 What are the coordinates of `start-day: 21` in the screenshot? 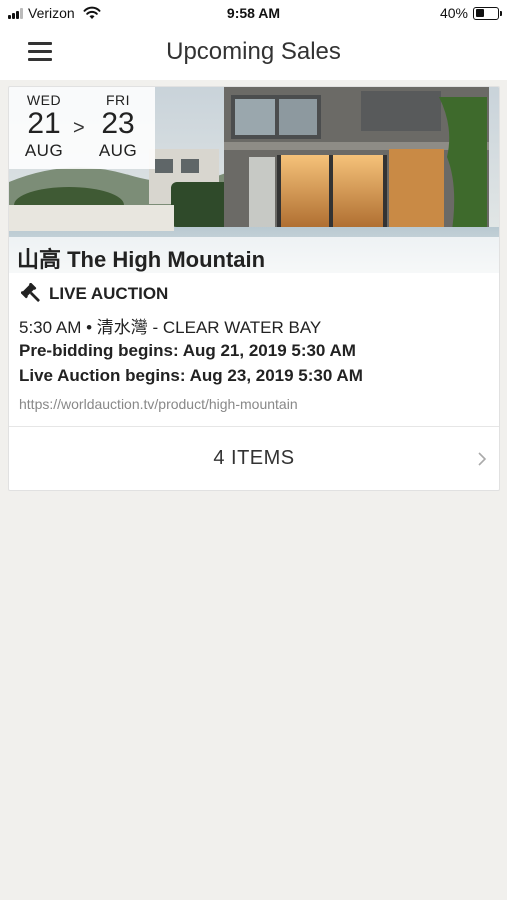 It's located at (44, 123).